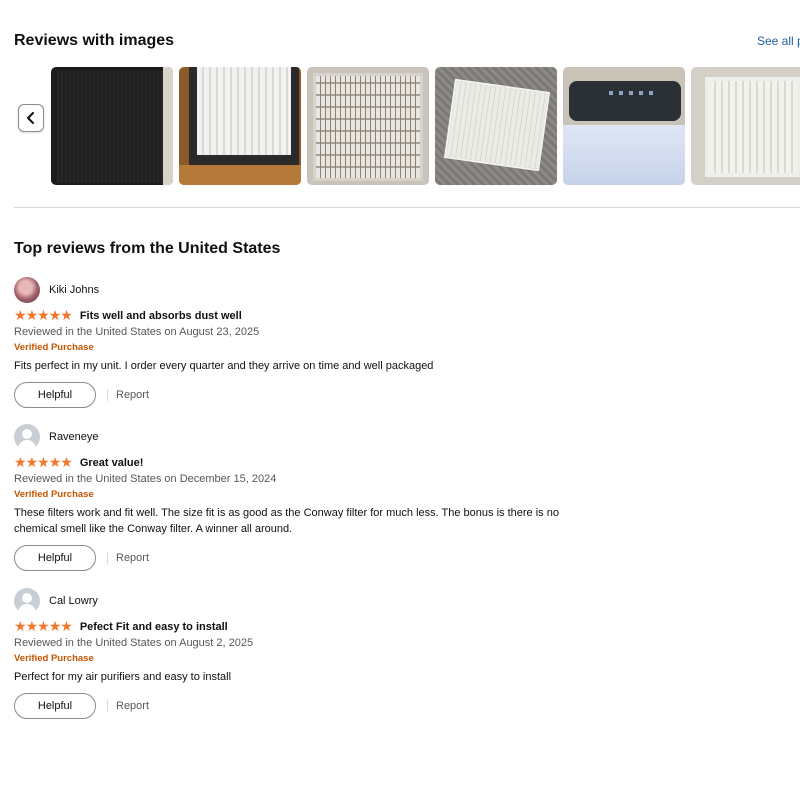  Describe the element at coordinates (407, 207) in the screenshot. I see `section-divider` at that location.